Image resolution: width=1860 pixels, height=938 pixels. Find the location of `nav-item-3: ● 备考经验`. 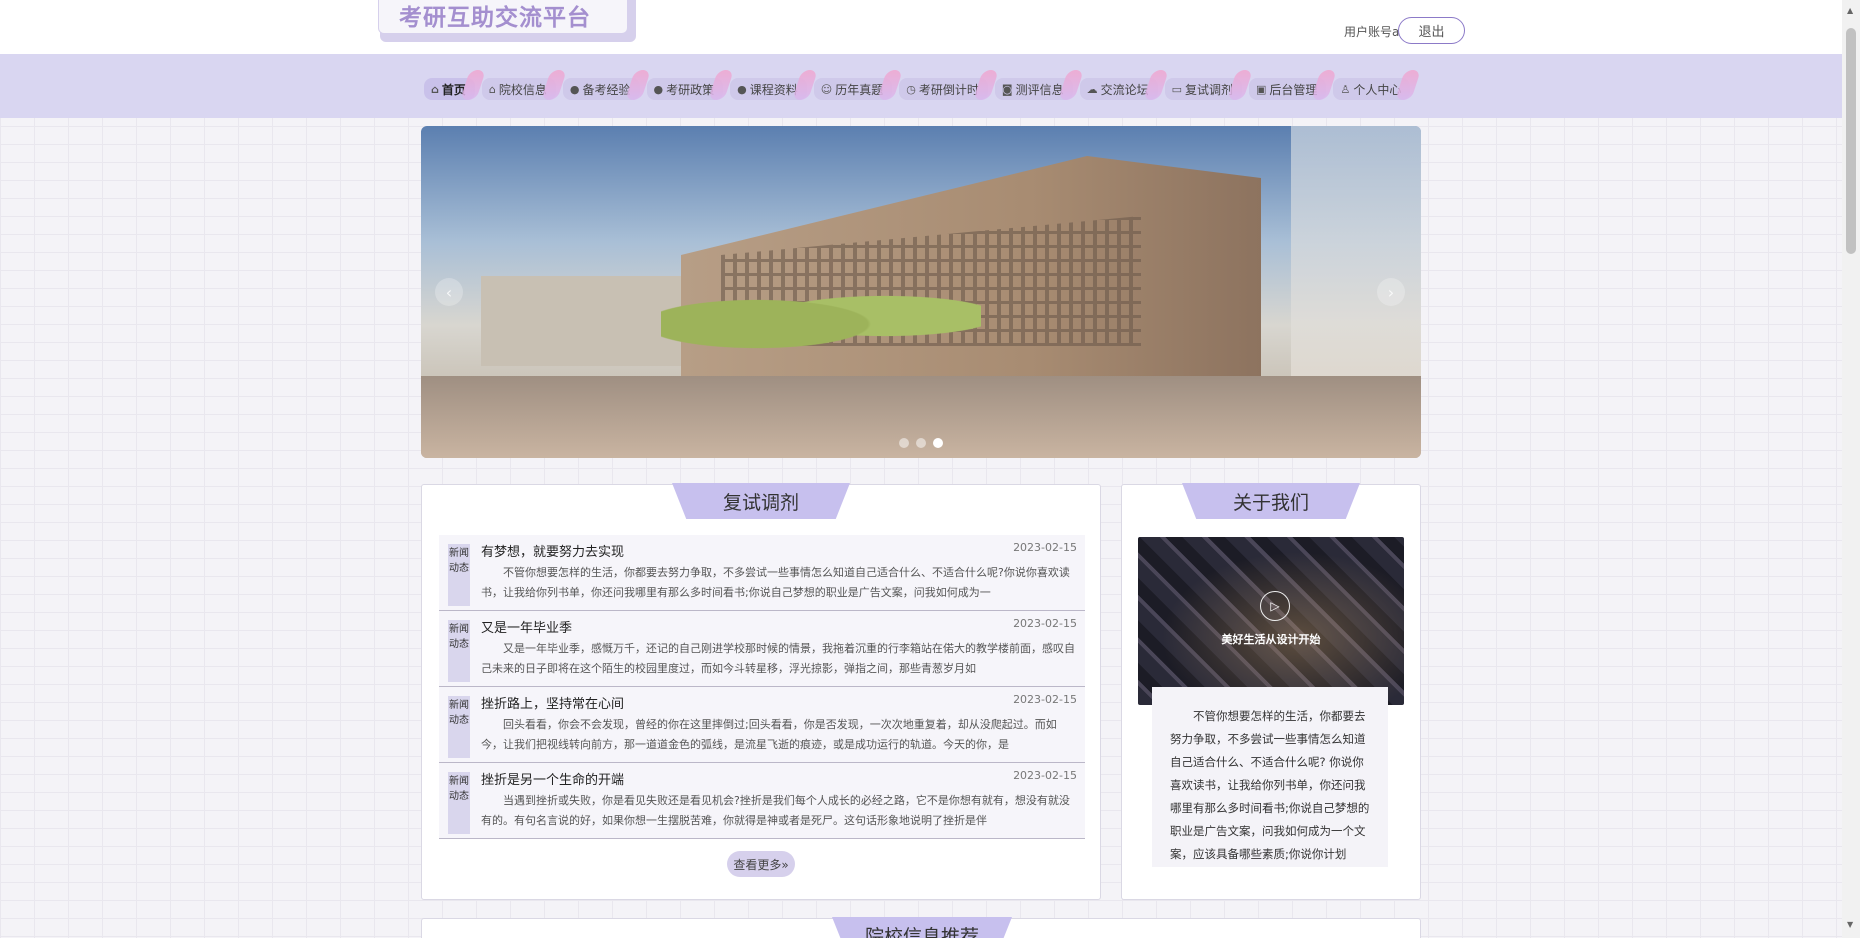

nav-item-3: ● 备考经验 is located at coordinates (606, 85).